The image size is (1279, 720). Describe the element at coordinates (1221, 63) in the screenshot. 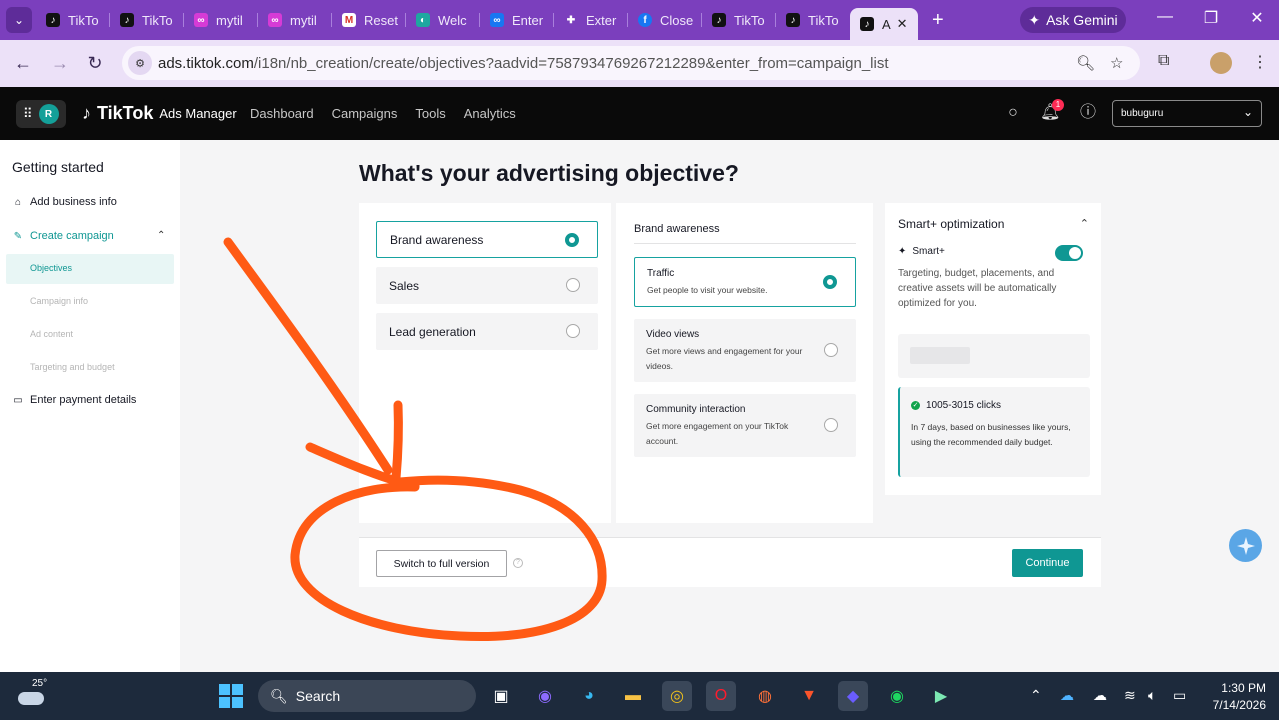

I see `profile-avatar` at that location.